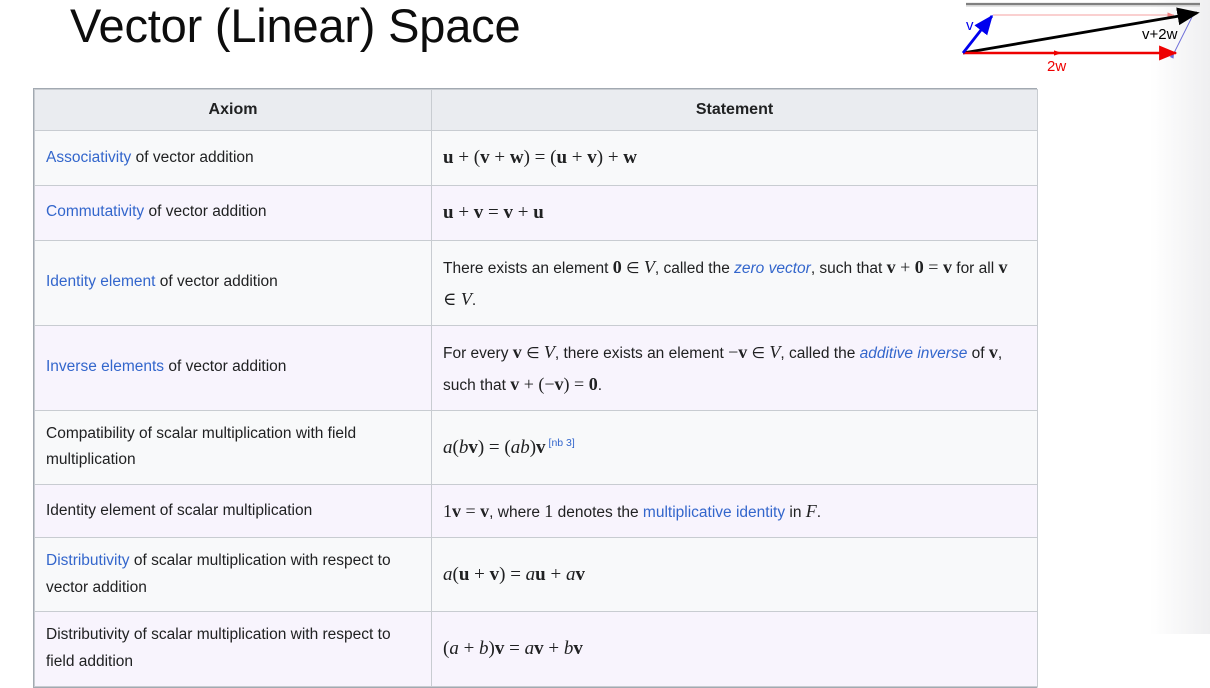 This screenshot has width=1210, height=688. I want to click on formula-identity: v + 0 = v, so click(919, 266).